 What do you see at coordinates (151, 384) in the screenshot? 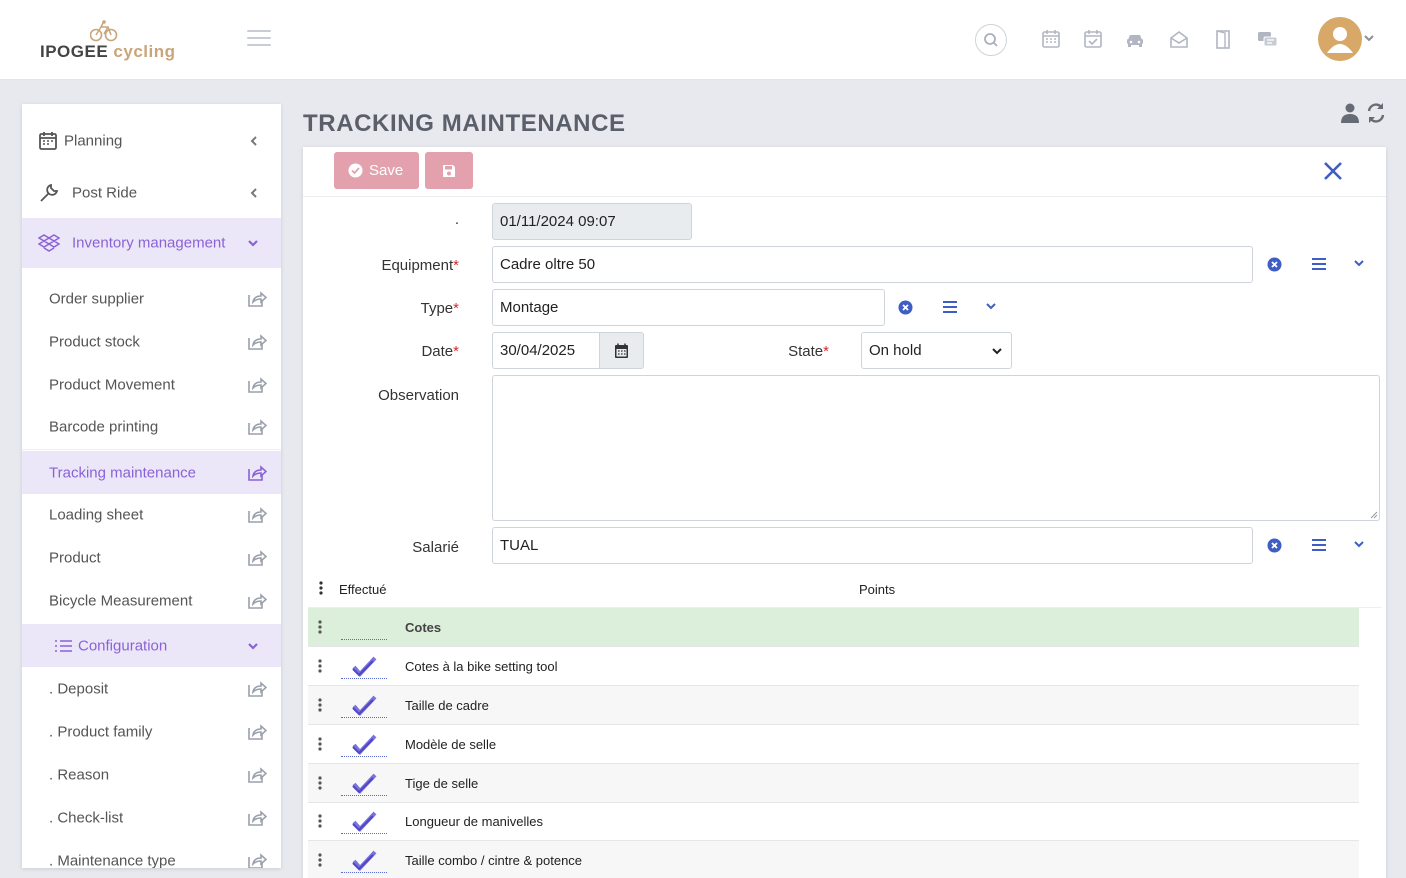
I see `sidebar-subitem-product-movement: Product Movement` at bounding box center [151, 384].